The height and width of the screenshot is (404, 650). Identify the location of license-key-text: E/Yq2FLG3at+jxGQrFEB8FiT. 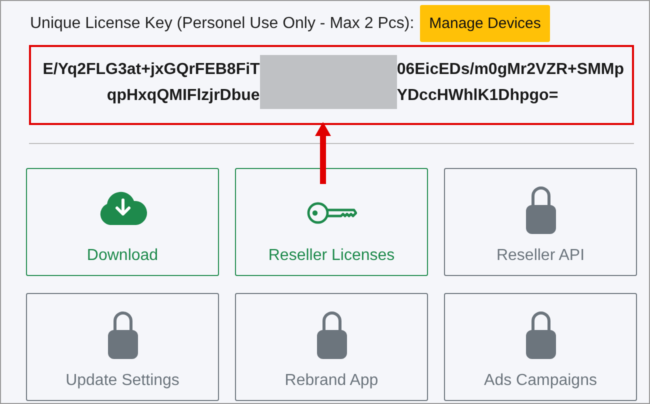
(151, 70).